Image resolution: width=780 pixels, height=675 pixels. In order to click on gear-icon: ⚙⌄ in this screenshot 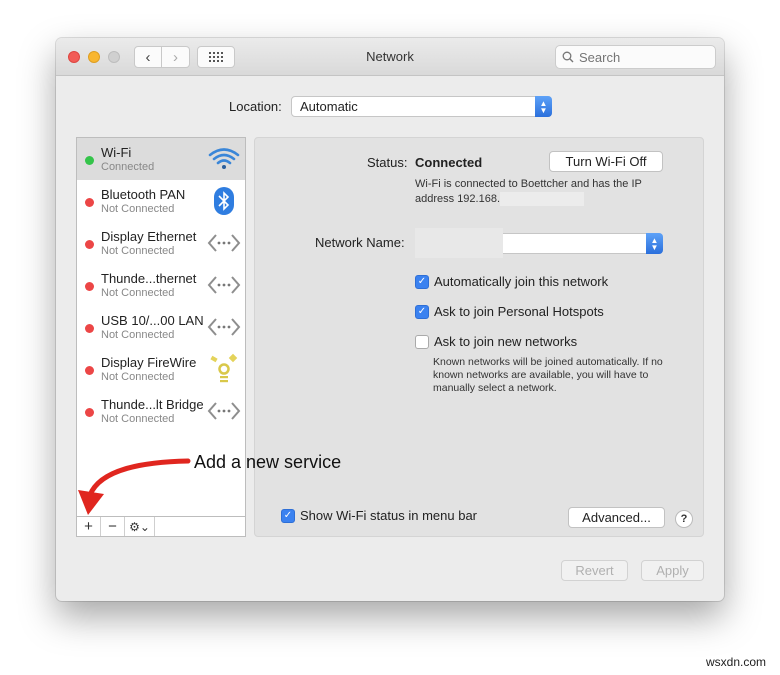, I will do `click(139, 526)`.